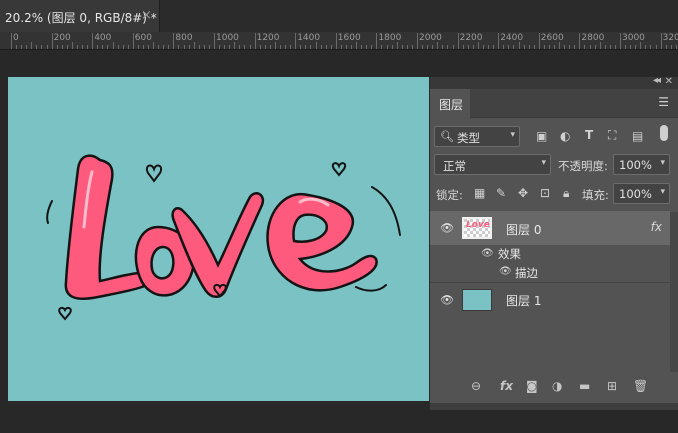 The image size is (678, 433). What do you see at coordinates (550, 272) in the screenshot?
I see `stroke-effect-row: 👁︎ 描边` at bounding box center [550, 272].